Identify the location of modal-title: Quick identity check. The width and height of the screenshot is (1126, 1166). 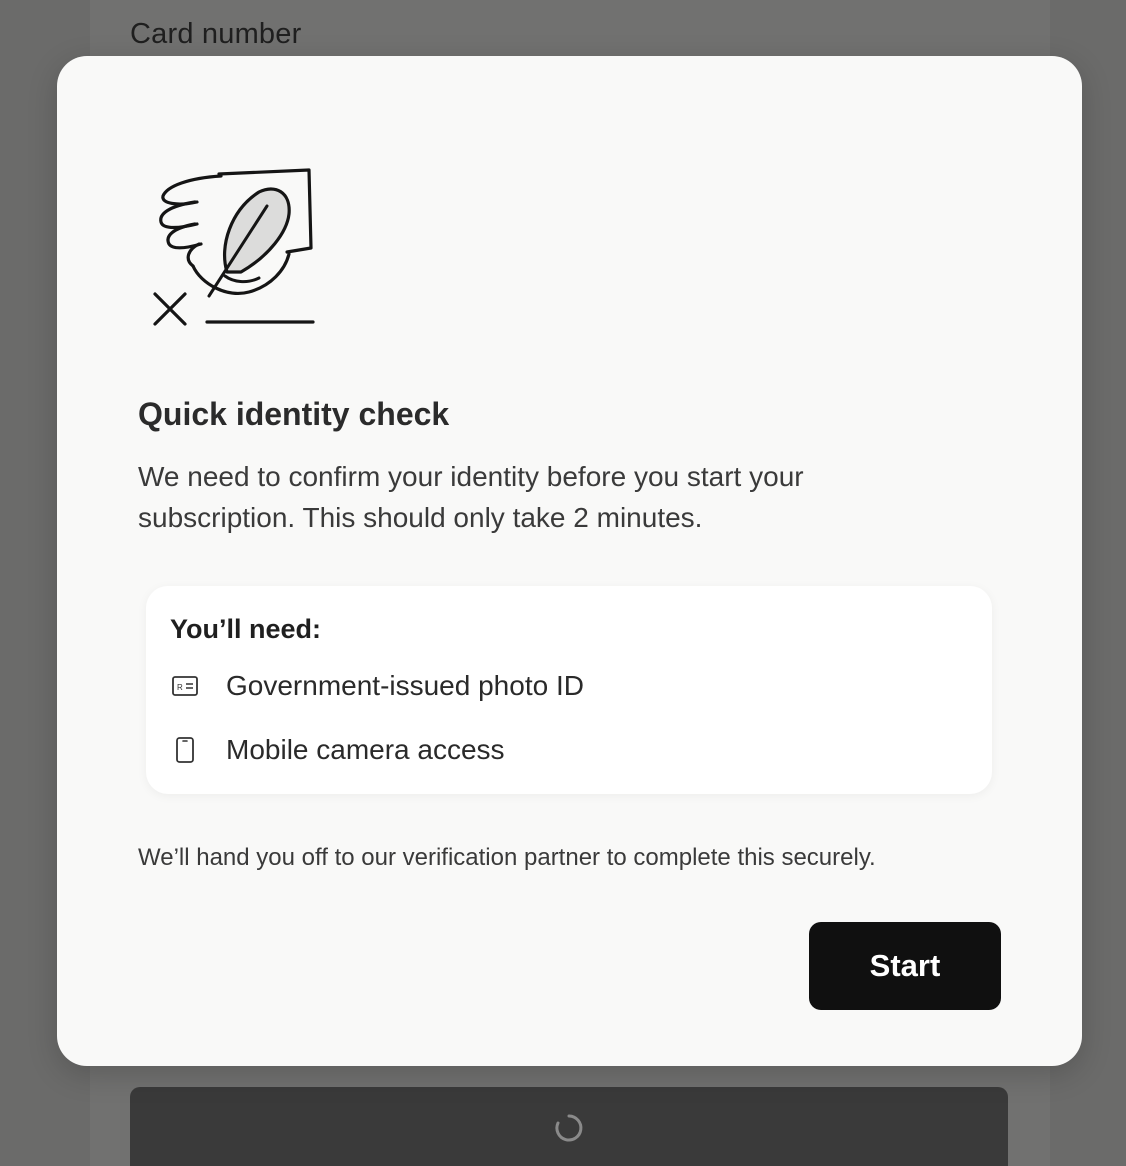
(294, 414).